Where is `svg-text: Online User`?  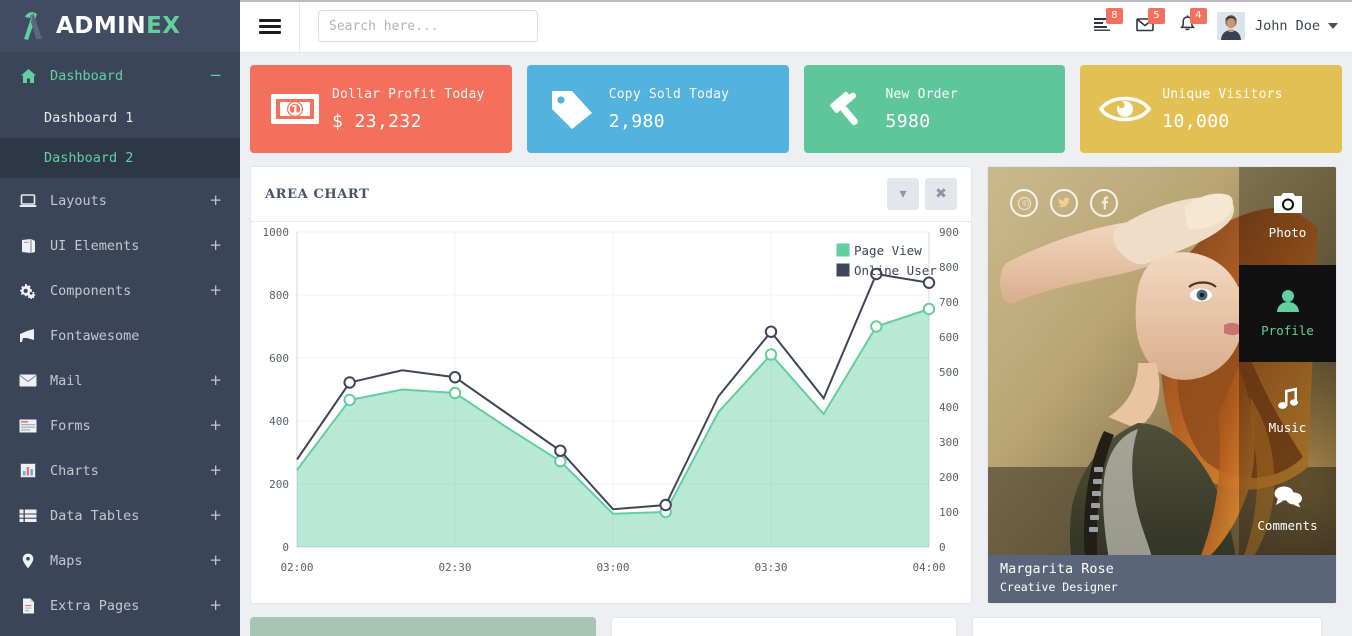 svg-text: Online User is located at coordinates (895, 270).